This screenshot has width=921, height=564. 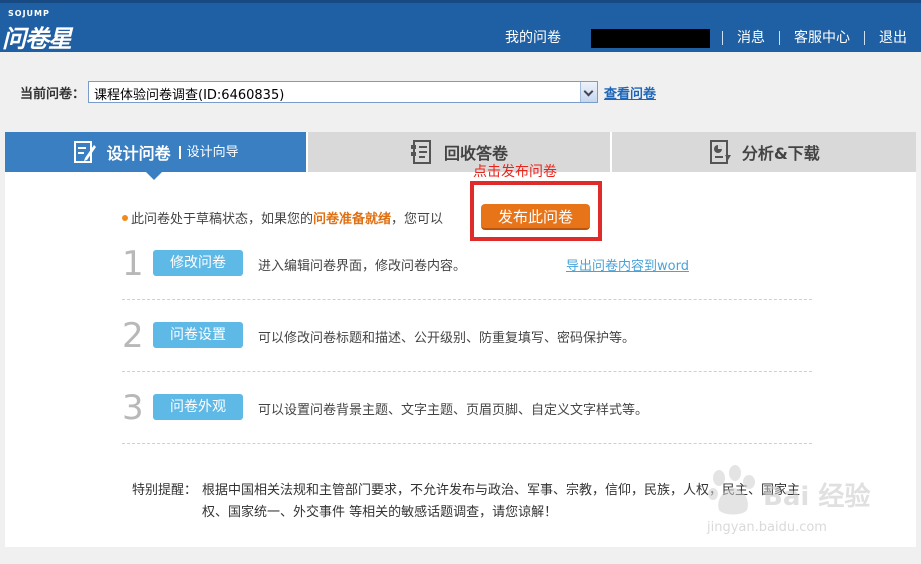 I want to click on draft-status-line: 此问卷处于草稿状态，如果您的 问卷准备就绪 ，您可以, so click(x=282, y=217).